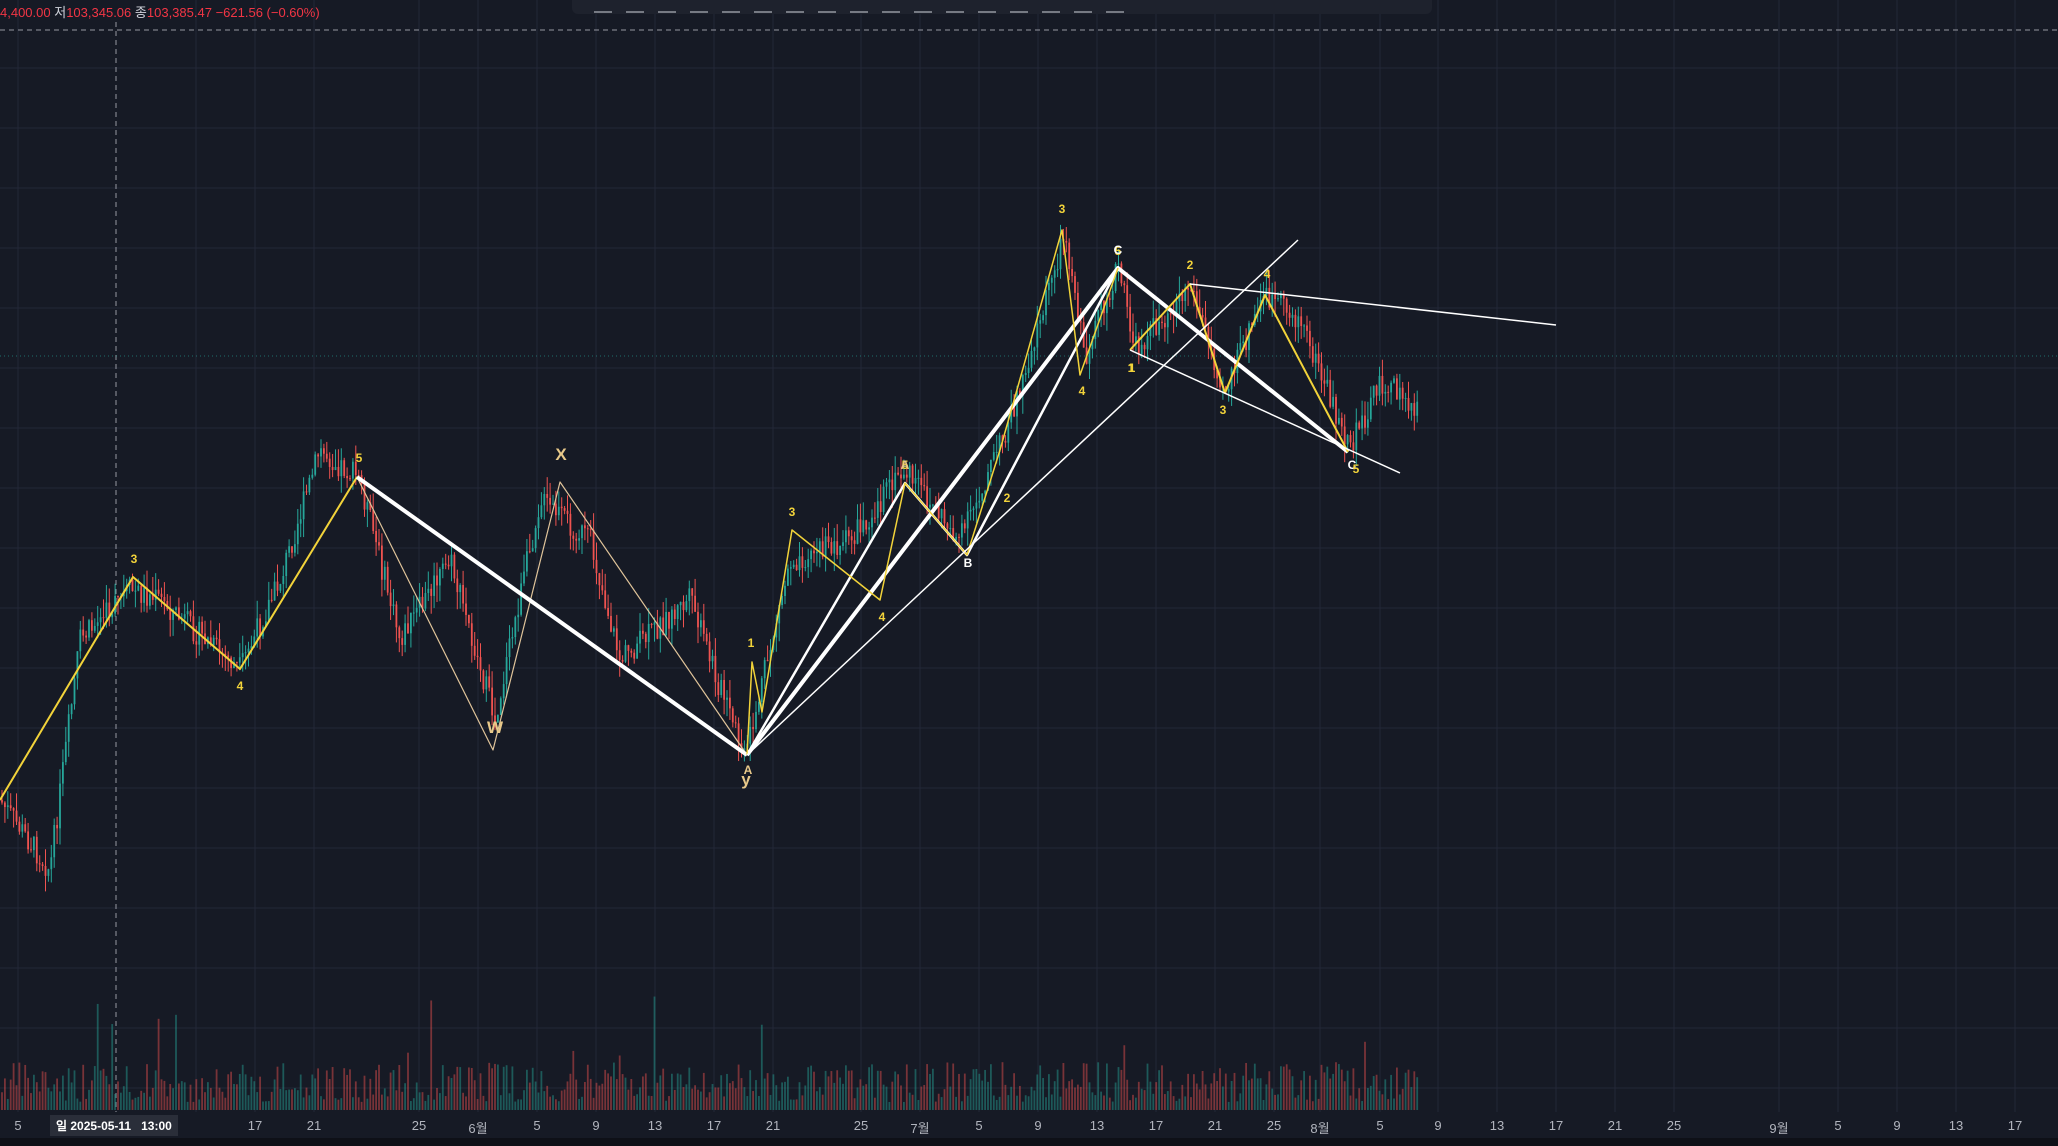 The width and height of the screenshot is (2058, 1146). Describe the element at coordinates (987, 7) in the screenshot. I see `path-icon` at that location.